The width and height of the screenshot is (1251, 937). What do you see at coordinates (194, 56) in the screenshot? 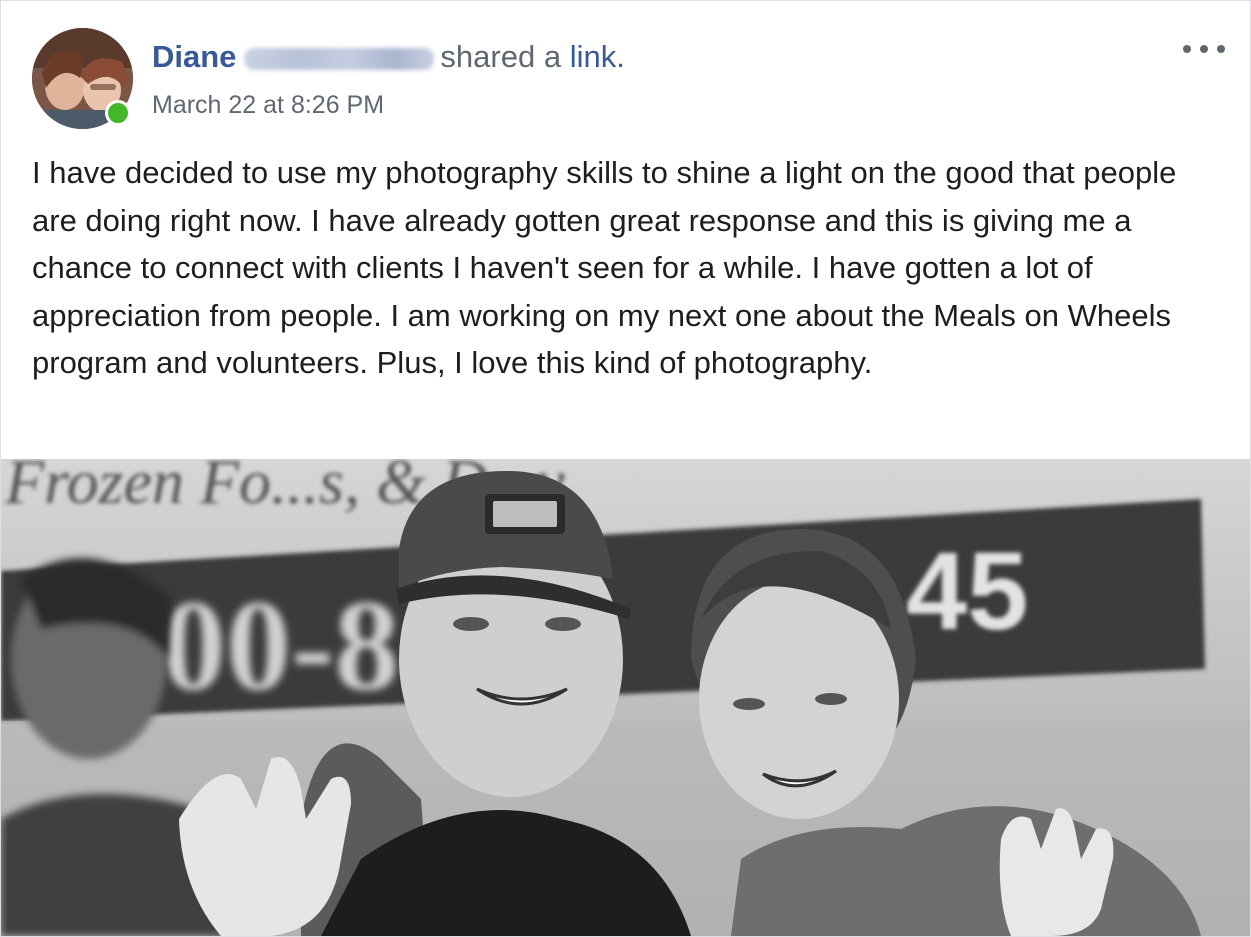
I see `author-name-link: Diane` at bounding box center [194, 56].